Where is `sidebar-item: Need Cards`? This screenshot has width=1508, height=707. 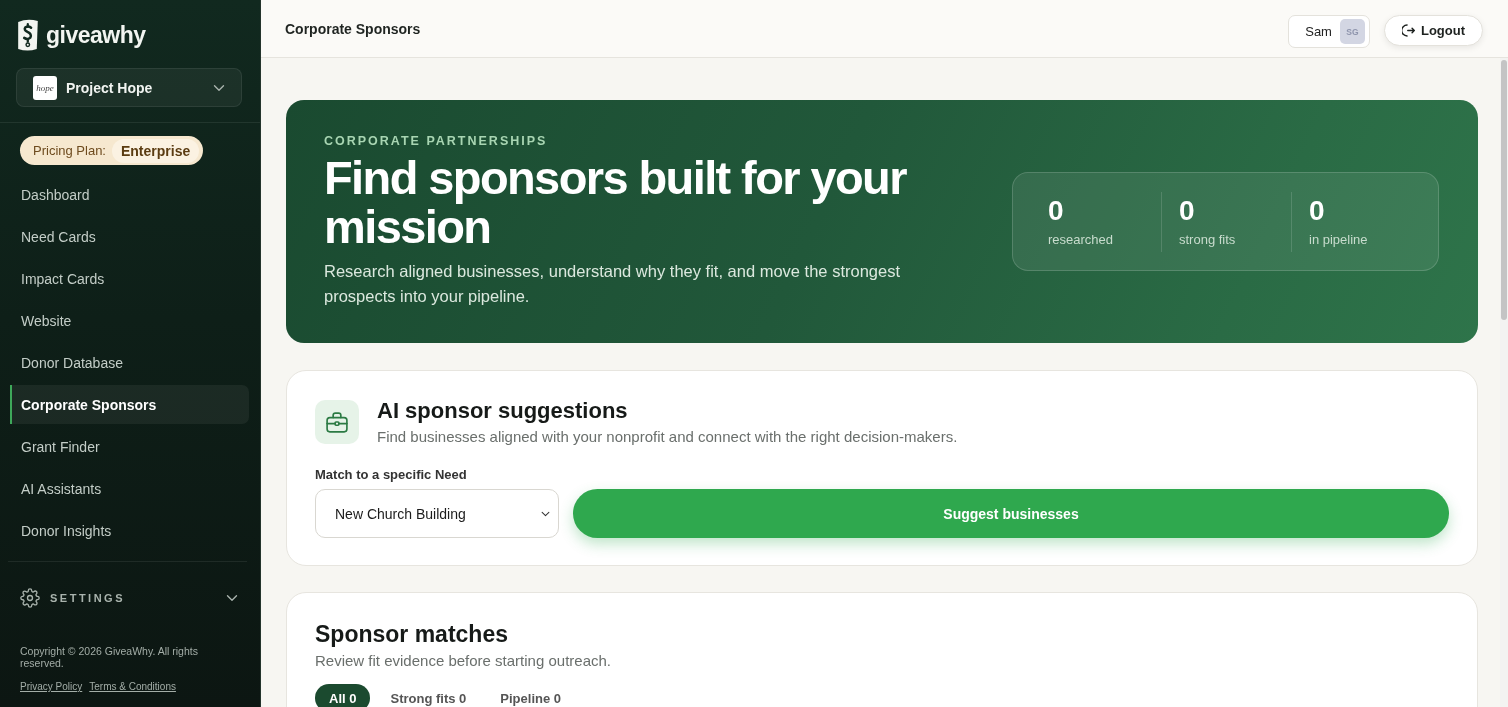
sidebar-item: Need Cards is located at coordinates (129, 236).